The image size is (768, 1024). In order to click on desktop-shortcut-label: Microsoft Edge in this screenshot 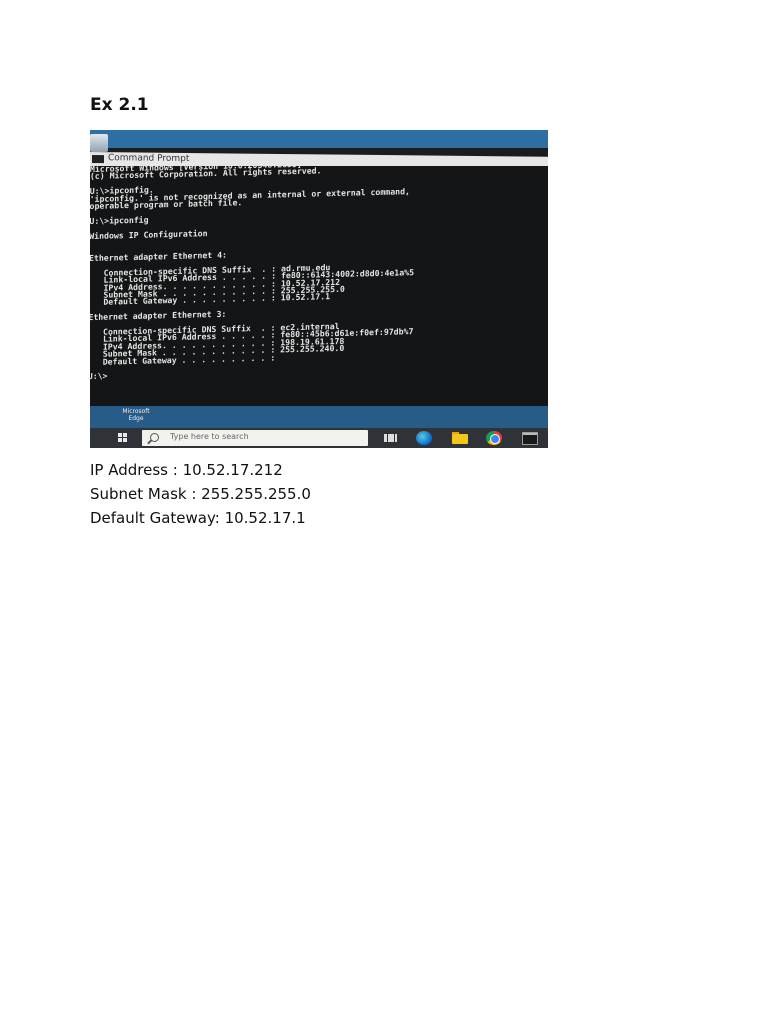, I will do `click(136, 415)`.